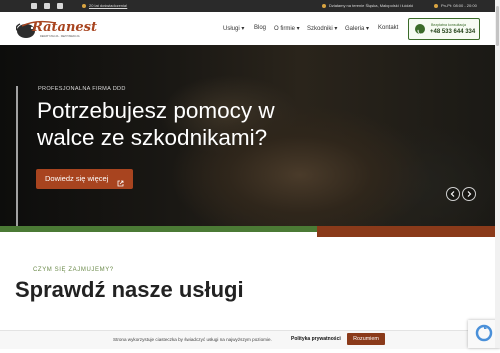 The image size is (500, 353). Describe the element at coordinates (60, 6) in the screenshot. I see `youtube-icon` at that location.